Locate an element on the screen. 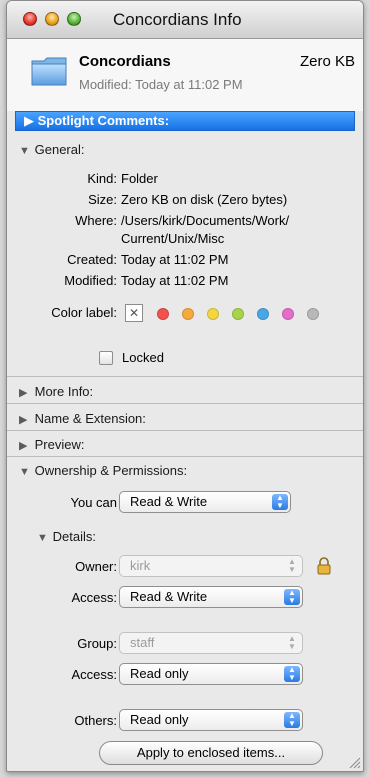  color-label-none: ✕ is located at coordinates (134, 313).